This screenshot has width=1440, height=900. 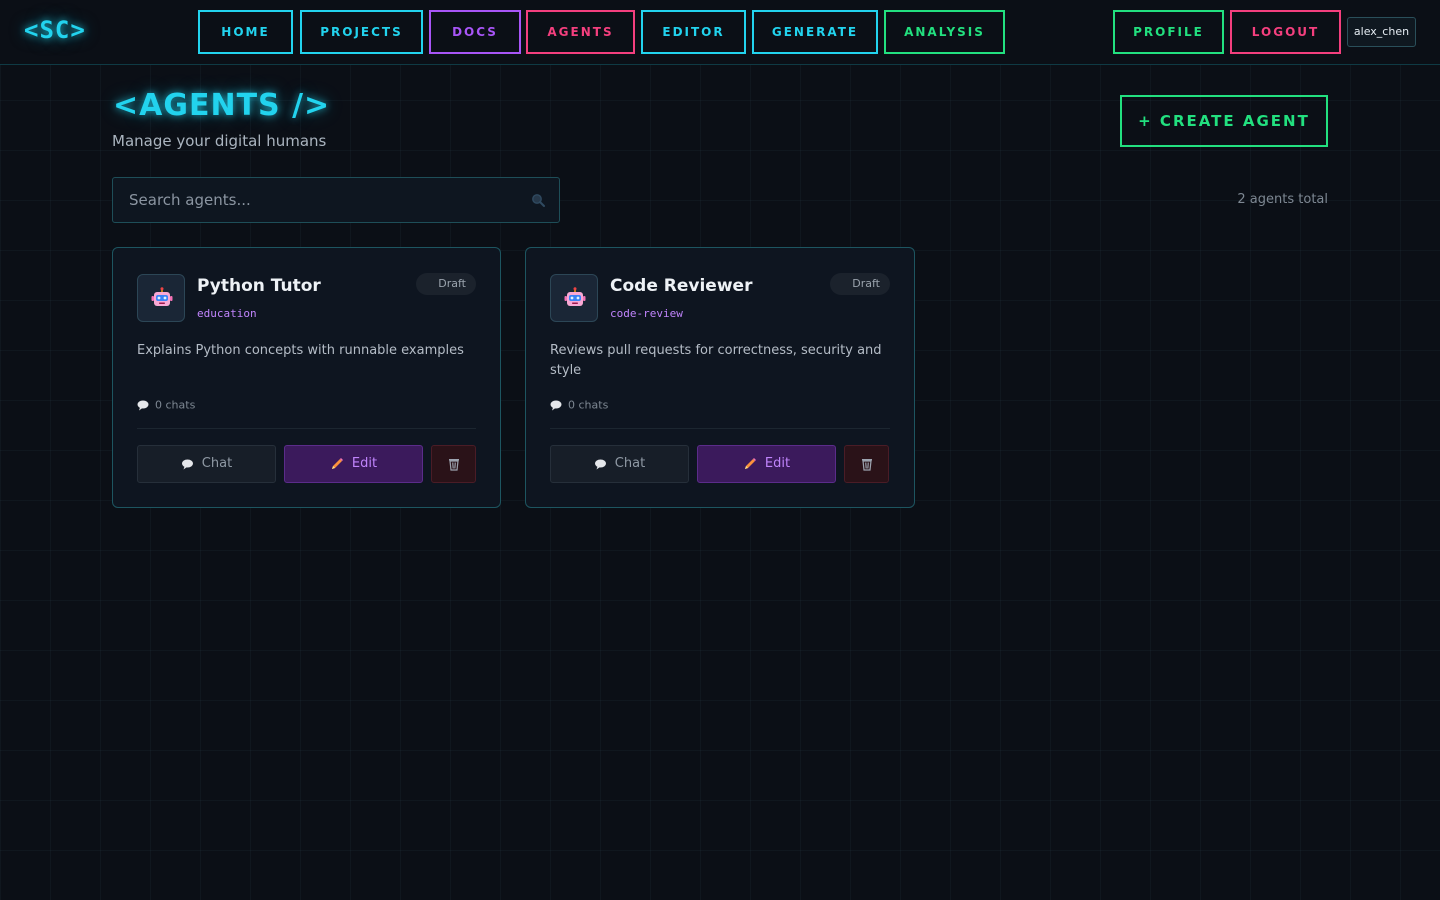 I want to click on nav-projects: PROJECTS, so click(x=361, y=32).